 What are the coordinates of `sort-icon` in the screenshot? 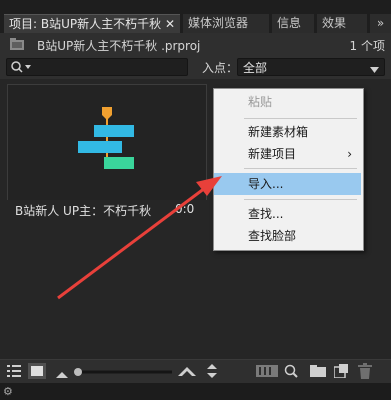 It's located at (212, 372).